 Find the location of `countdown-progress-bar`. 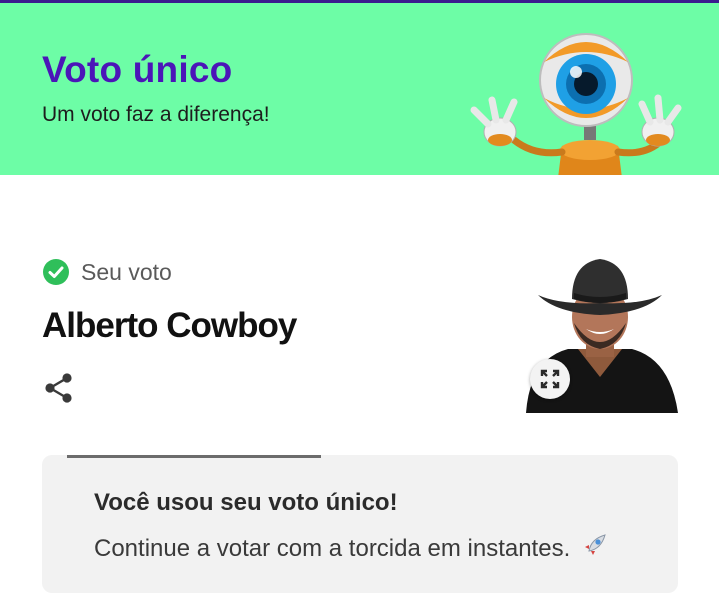

countdown-progress-bar is located at coordinates (194, 456).